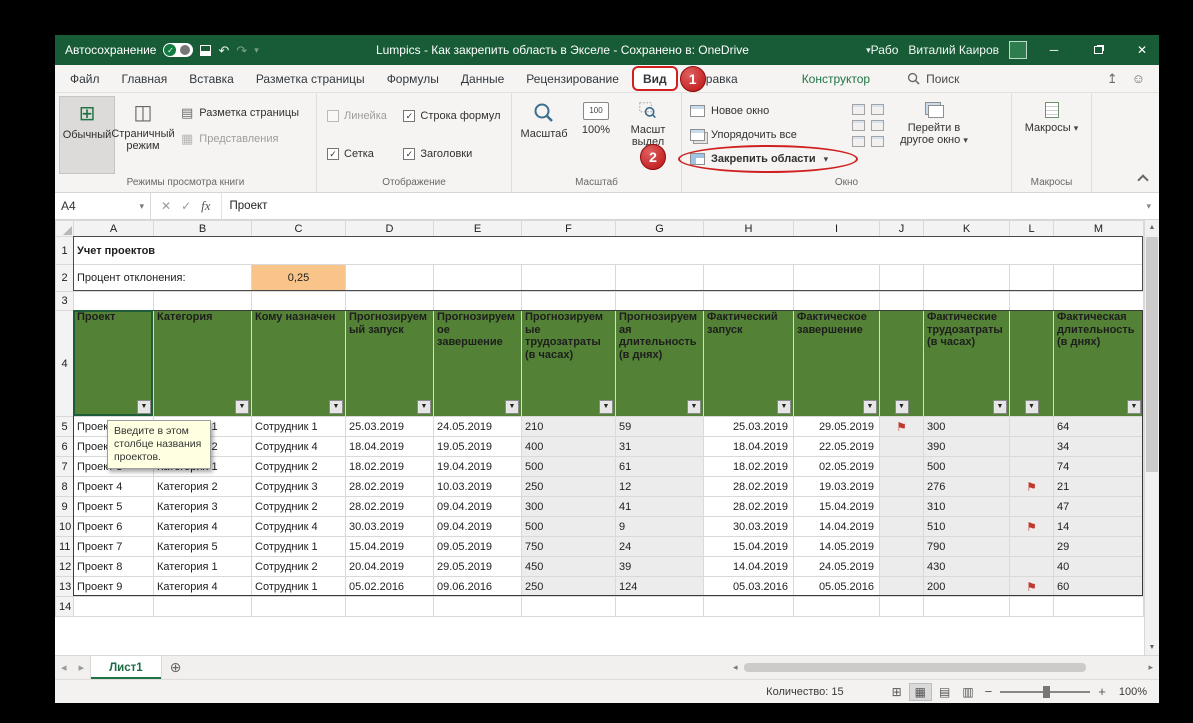 This screenshot has height=723, width=1193. I want to click on cell-M12: 40, so click(1098, 566).